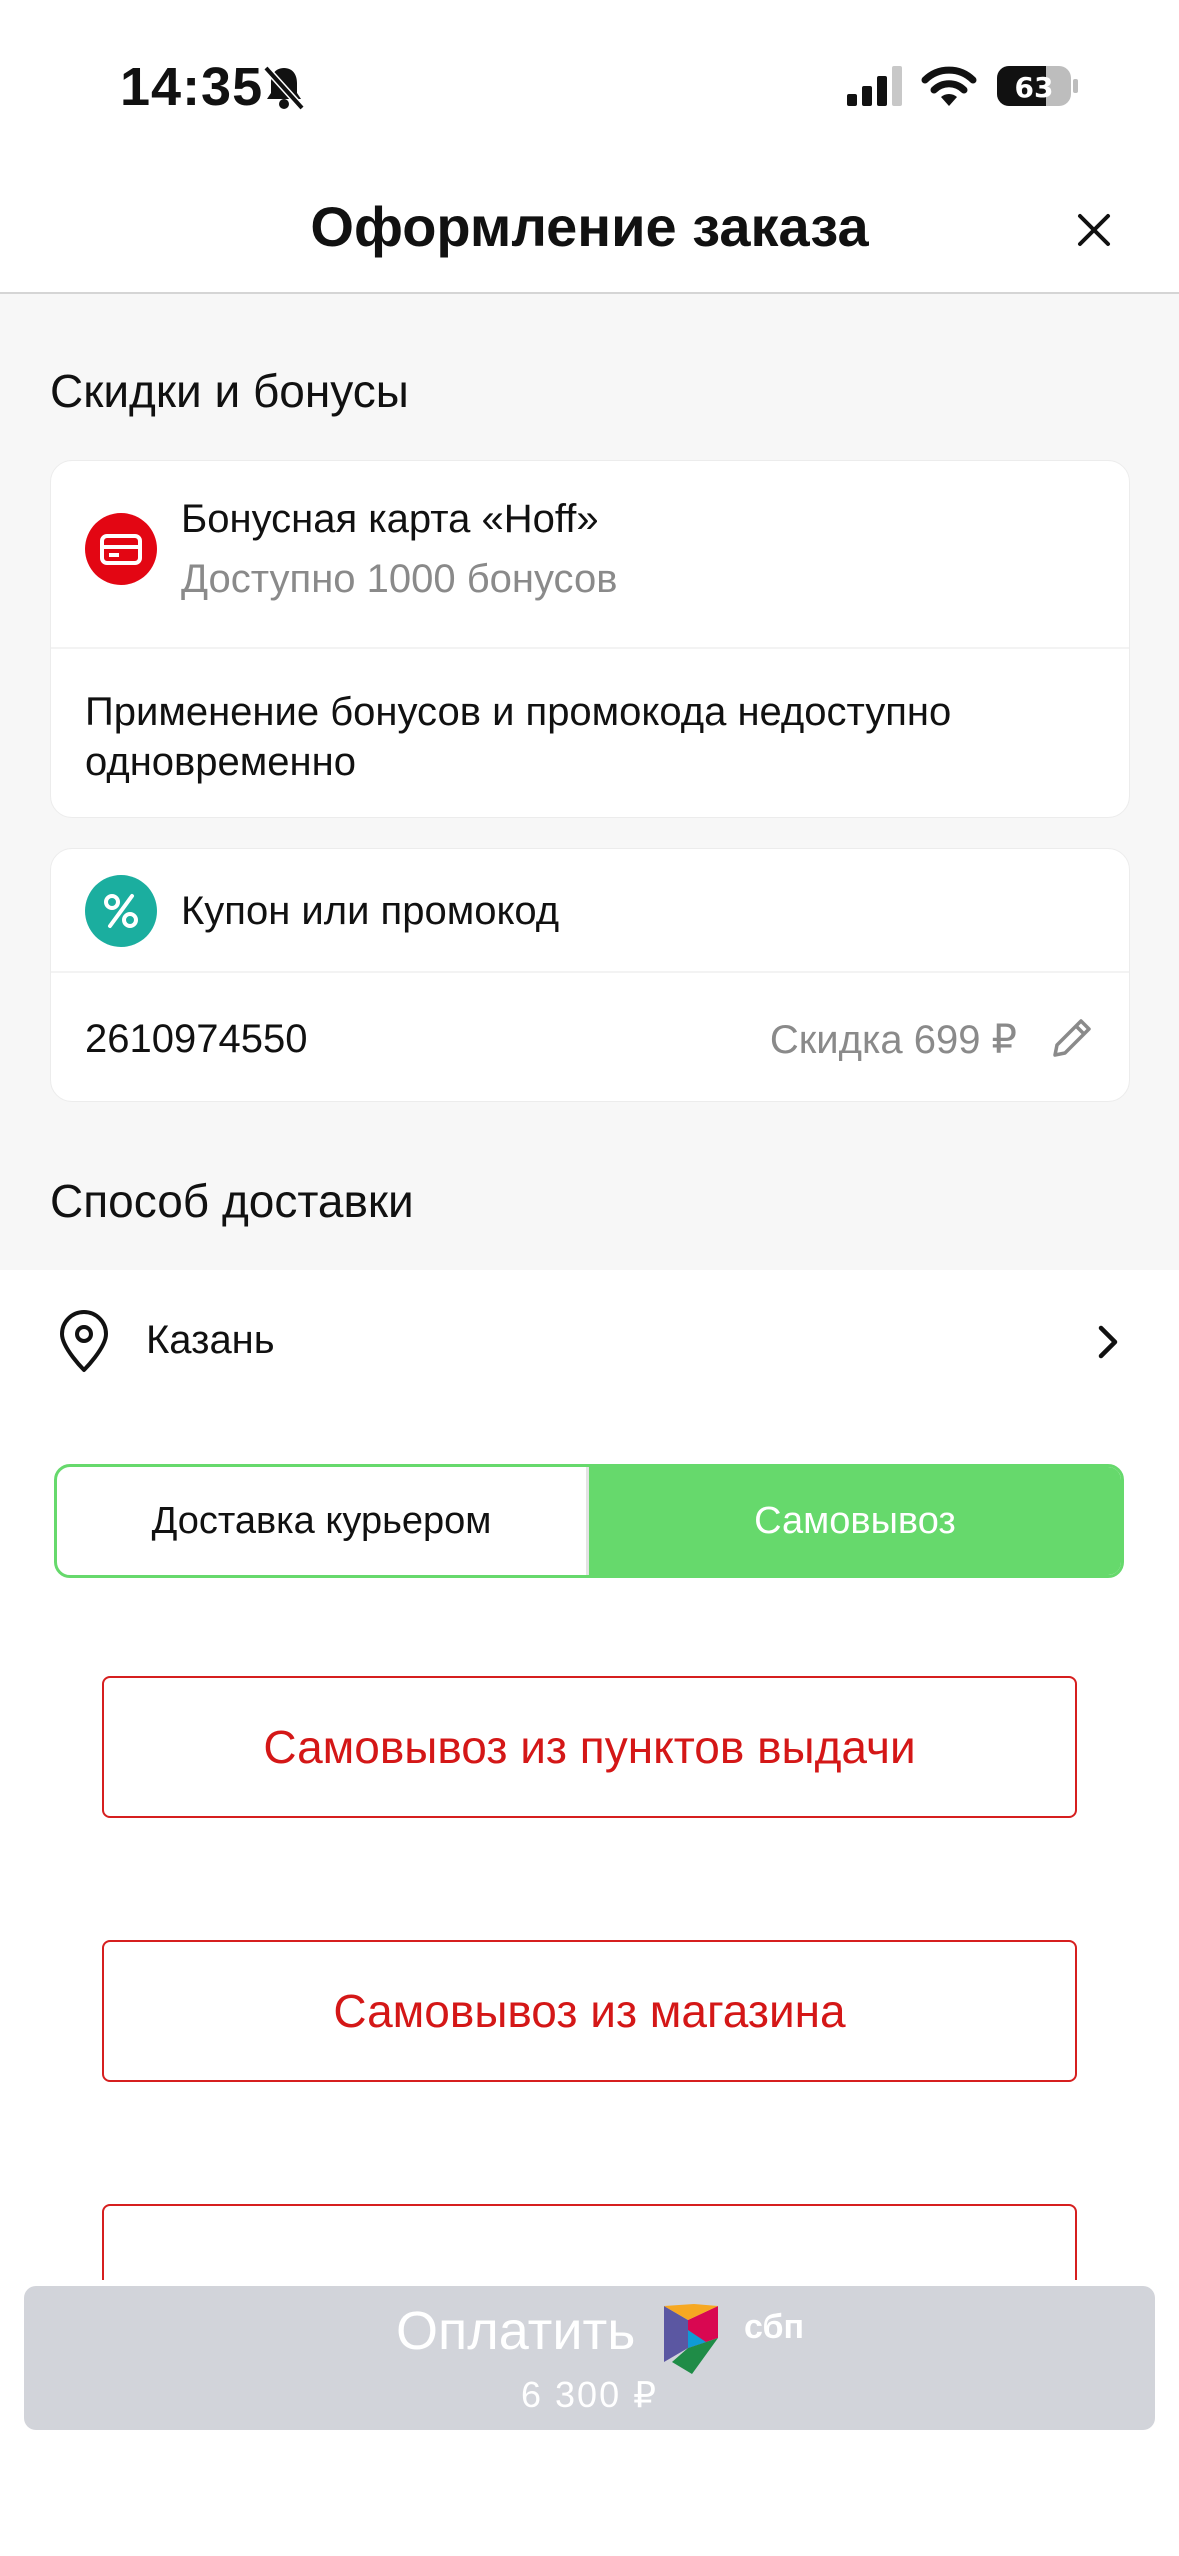  What do you see at coordinates (390, 519) in the screenshot?
I see `bonus-card-title: Бонусная карта «Hoff»` at bounding box center [390, 519].